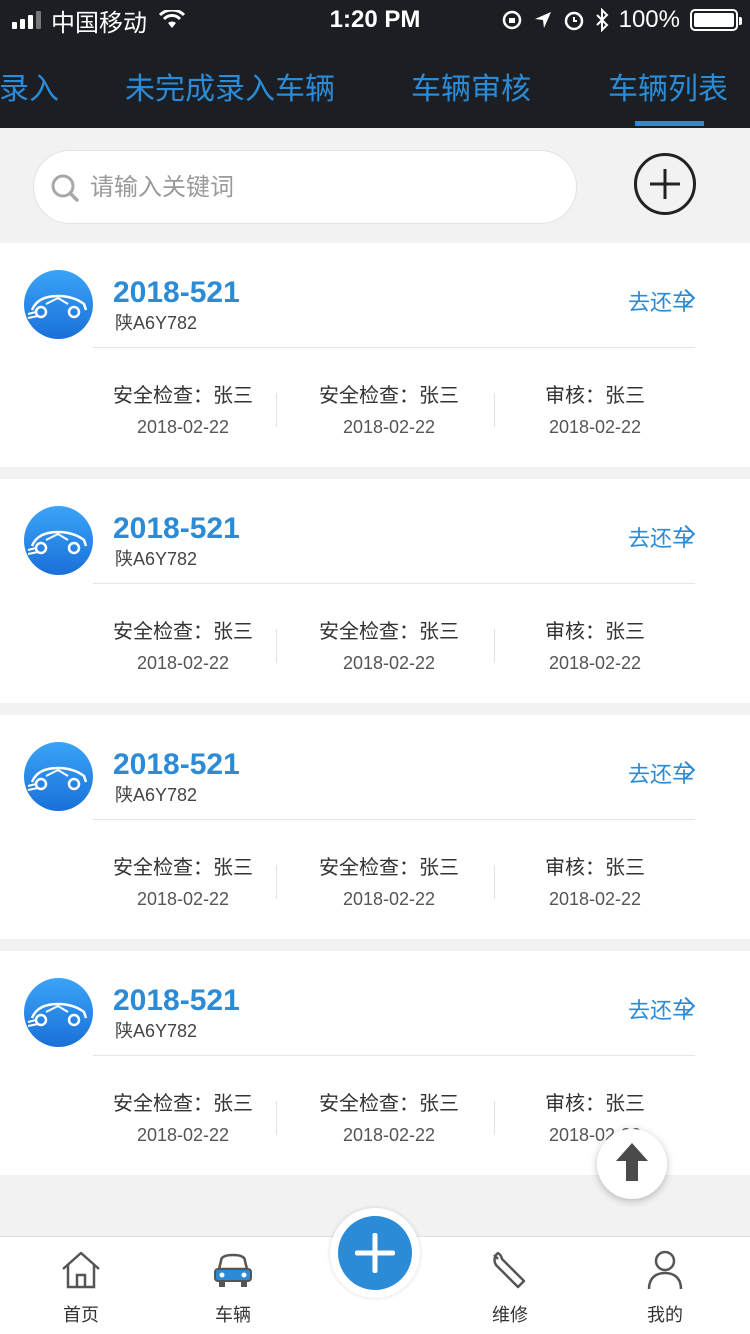 This screenshot has height=1334, width=750. What do you see at coordinates (320, 188) in the screenshot?
I see `search-input` at bounding box center [320, 188].